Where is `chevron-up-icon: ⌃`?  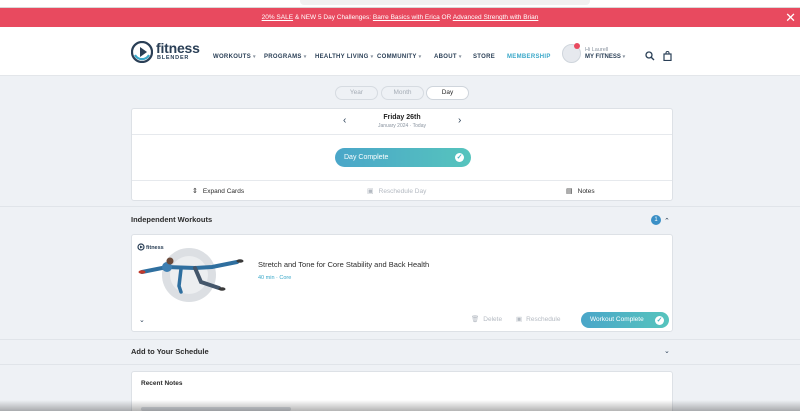
chevron-up-icon: ⌃ is located at coordinates (667, 221).